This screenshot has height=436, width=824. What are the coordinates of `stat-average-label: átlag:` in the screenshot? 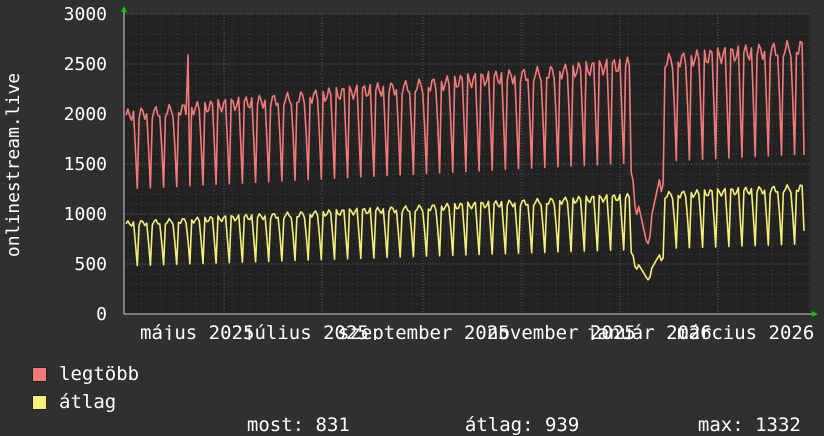 It's located at (499, 425).